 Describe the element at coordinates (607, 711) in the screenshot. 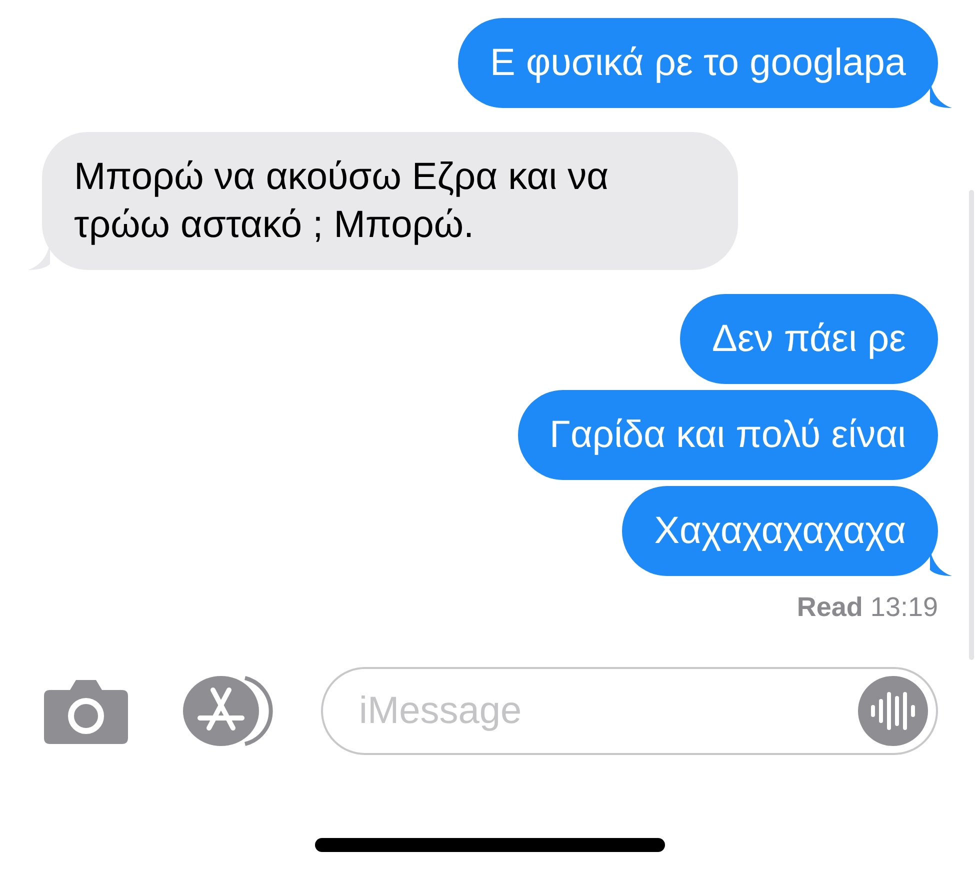

I see `message-input: iMessage` at that location.